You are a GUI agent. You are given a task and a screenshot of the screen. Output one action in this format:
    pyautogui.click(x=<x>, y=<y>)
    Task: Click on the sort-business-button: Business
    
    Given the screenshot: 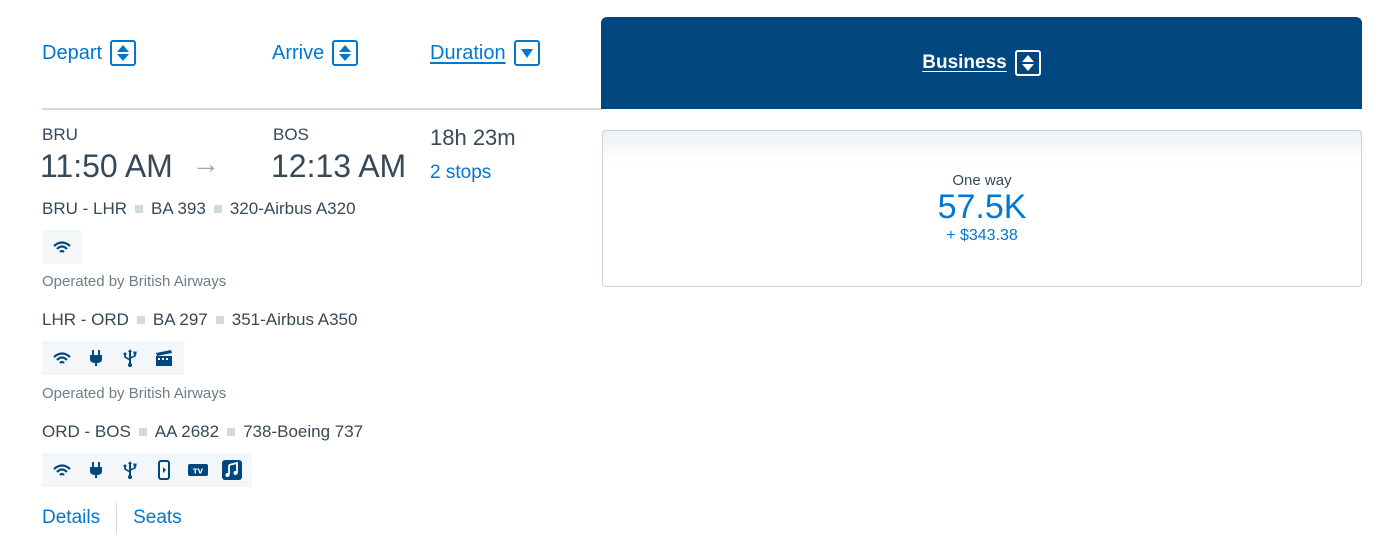 What is the action you would take?
    pyautogui.click(x=981, y=63)
    